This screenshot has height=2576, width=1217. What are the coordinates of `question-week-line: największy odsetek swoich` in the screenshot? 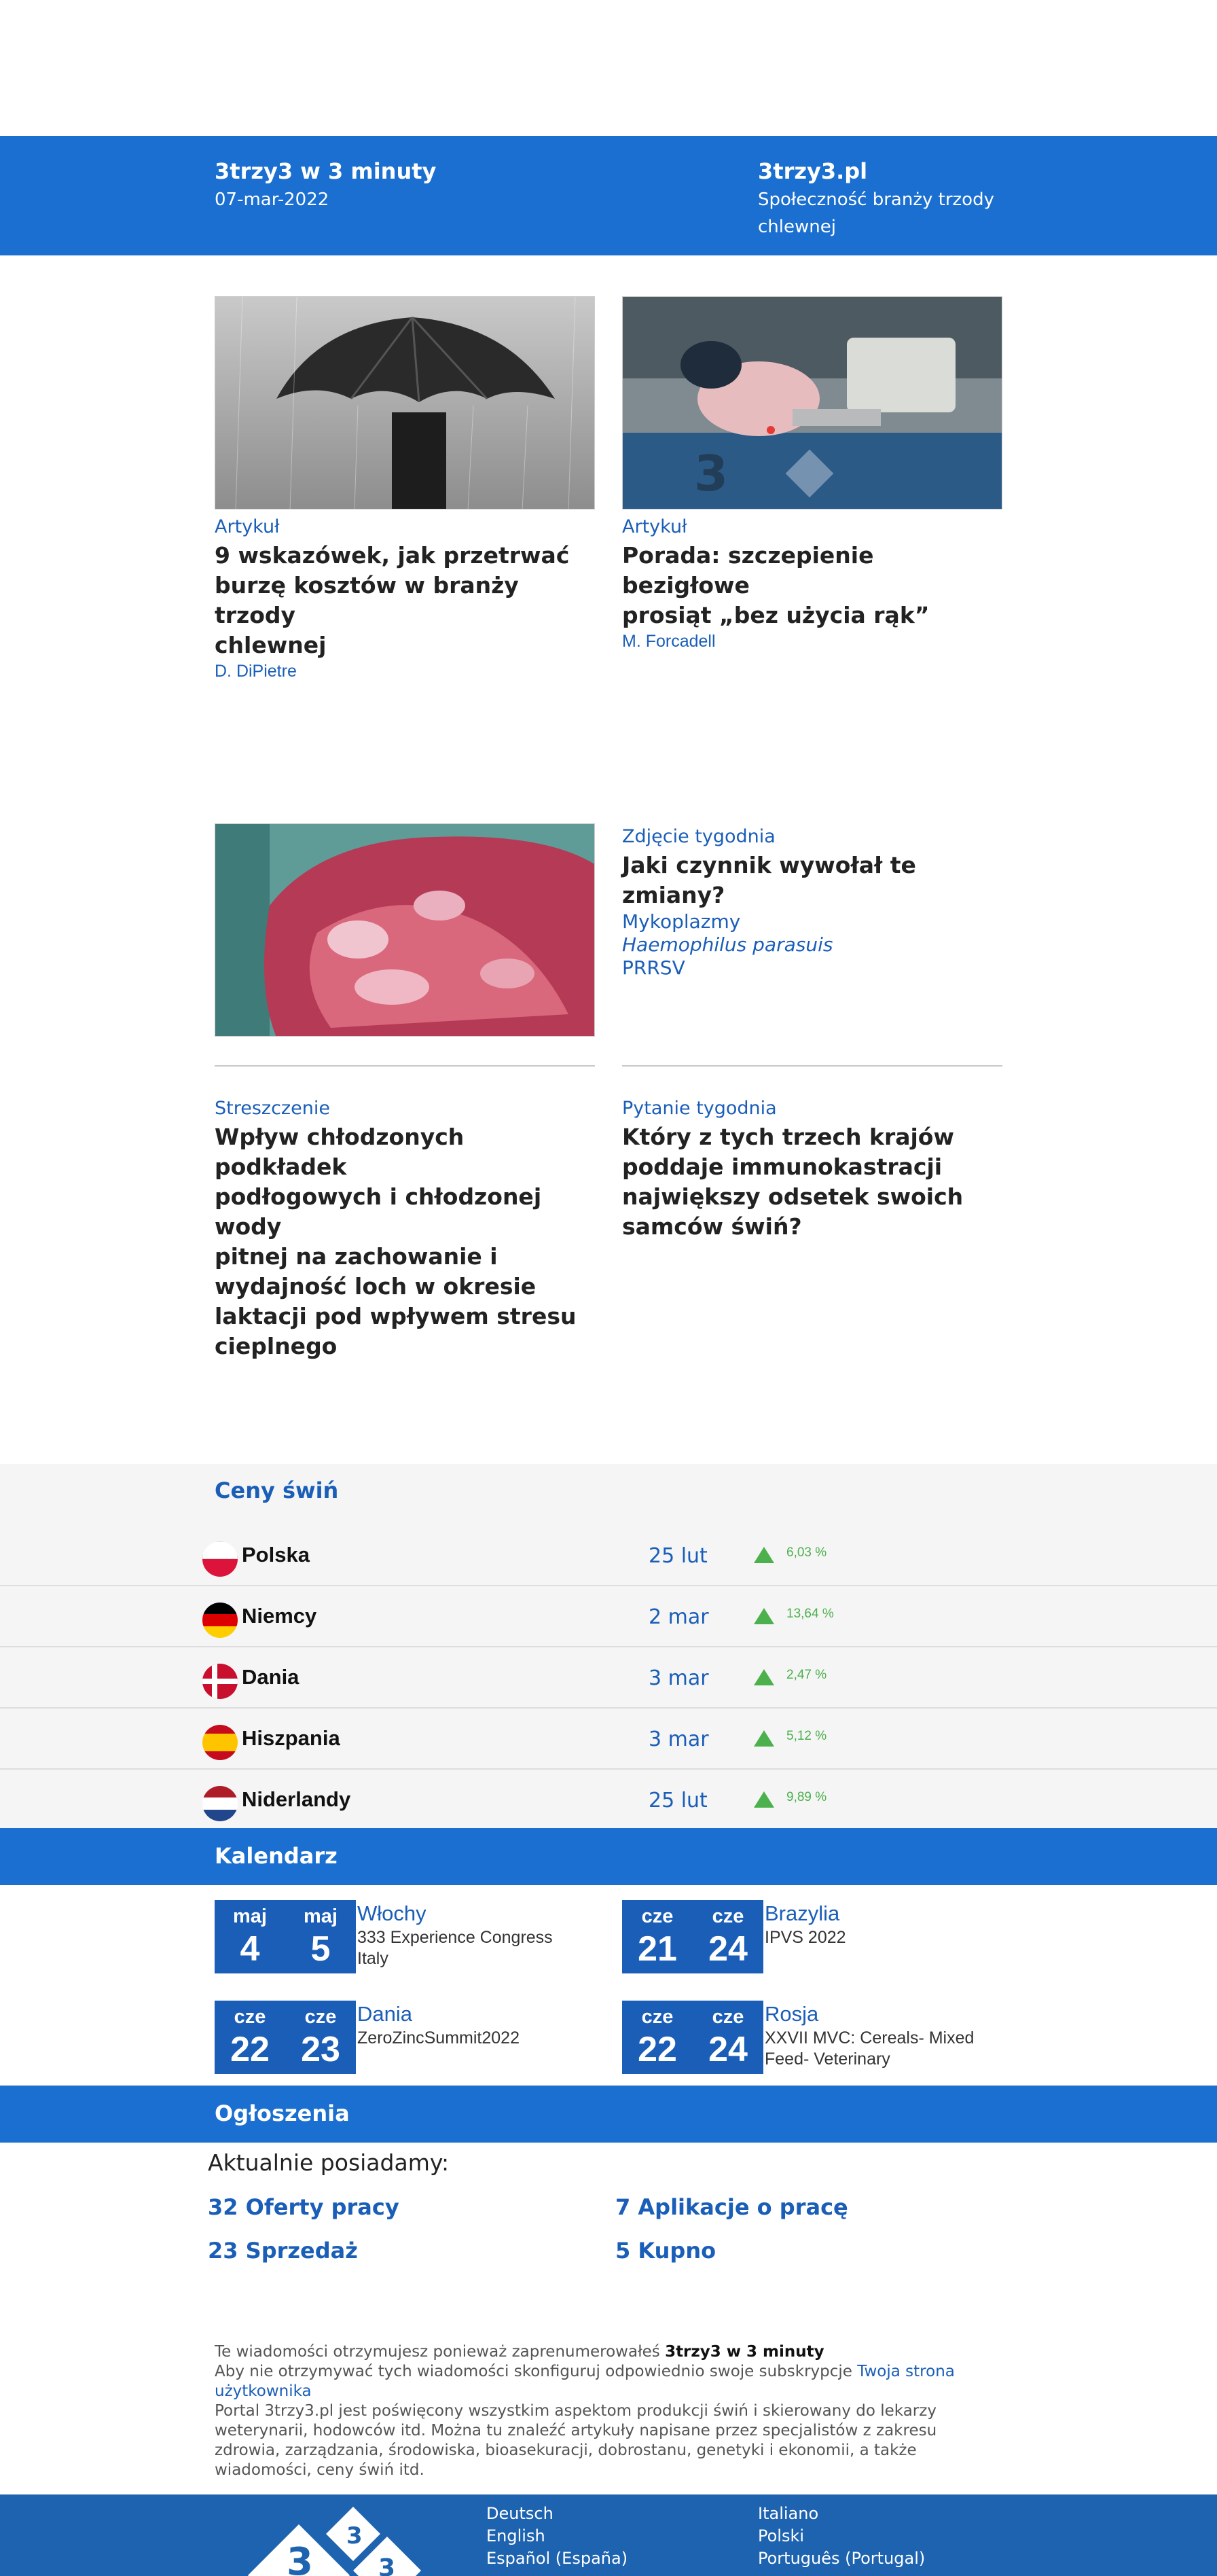 It's located at (812, 1197).